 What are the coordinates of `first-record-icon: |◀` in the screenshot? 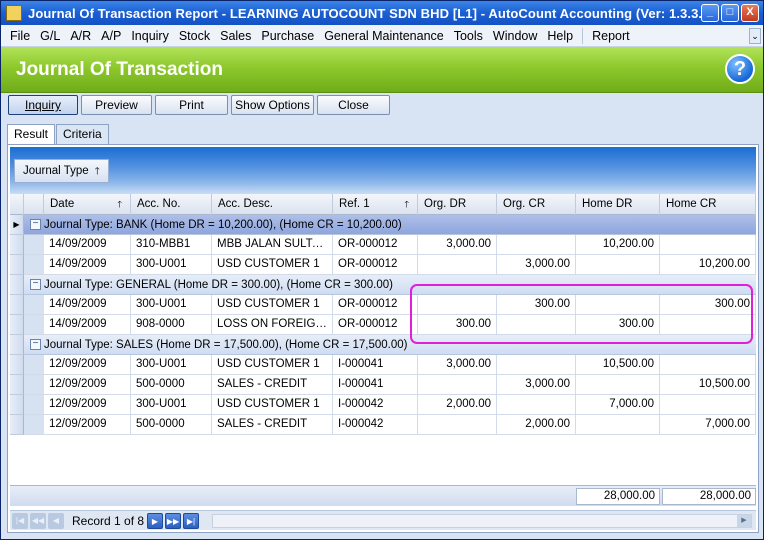 It's located at (20, 521).